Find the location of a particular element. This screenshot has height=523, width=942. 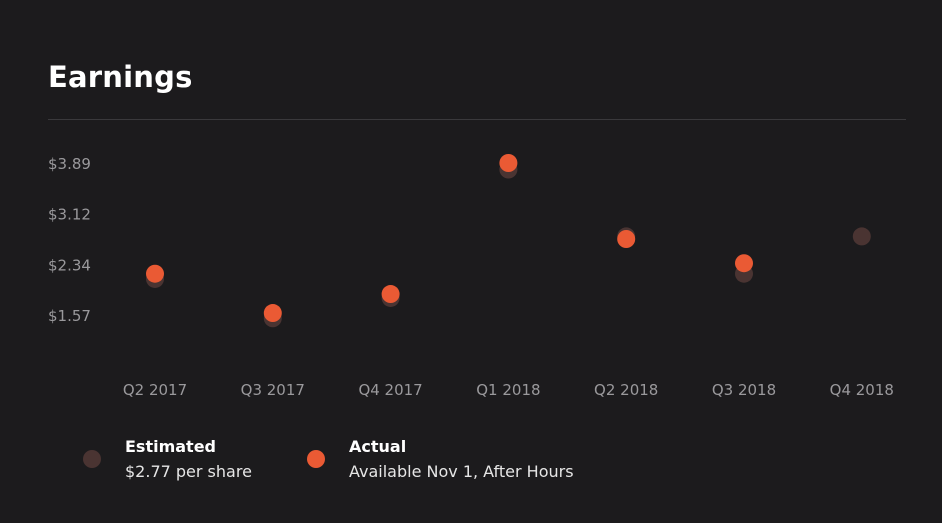

y-tick-label: $2.34 is located at coordinates (69, 266).